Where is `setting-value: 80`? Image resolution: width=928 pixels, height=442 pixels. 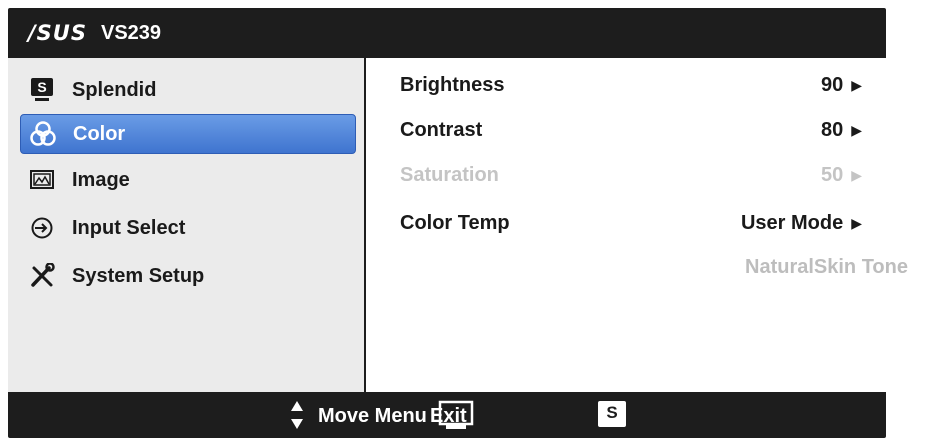 setting-value: 80 is located at coordinates (832, 129).